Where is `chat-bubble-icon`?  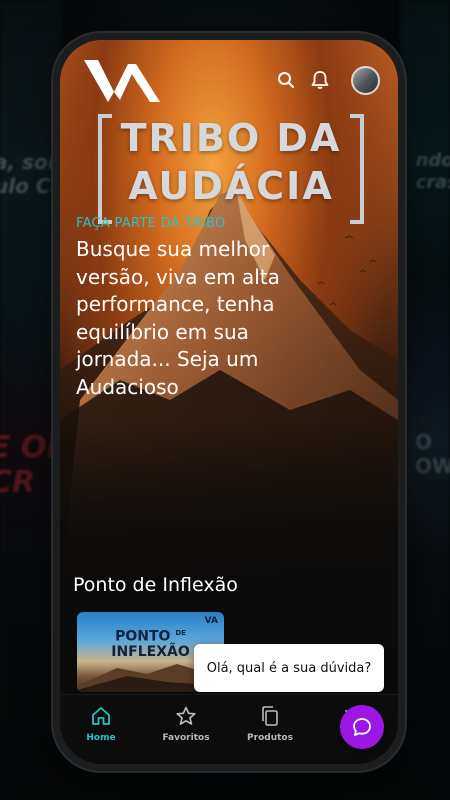
chat-bubble-icon is located at coordinates (362, 727).